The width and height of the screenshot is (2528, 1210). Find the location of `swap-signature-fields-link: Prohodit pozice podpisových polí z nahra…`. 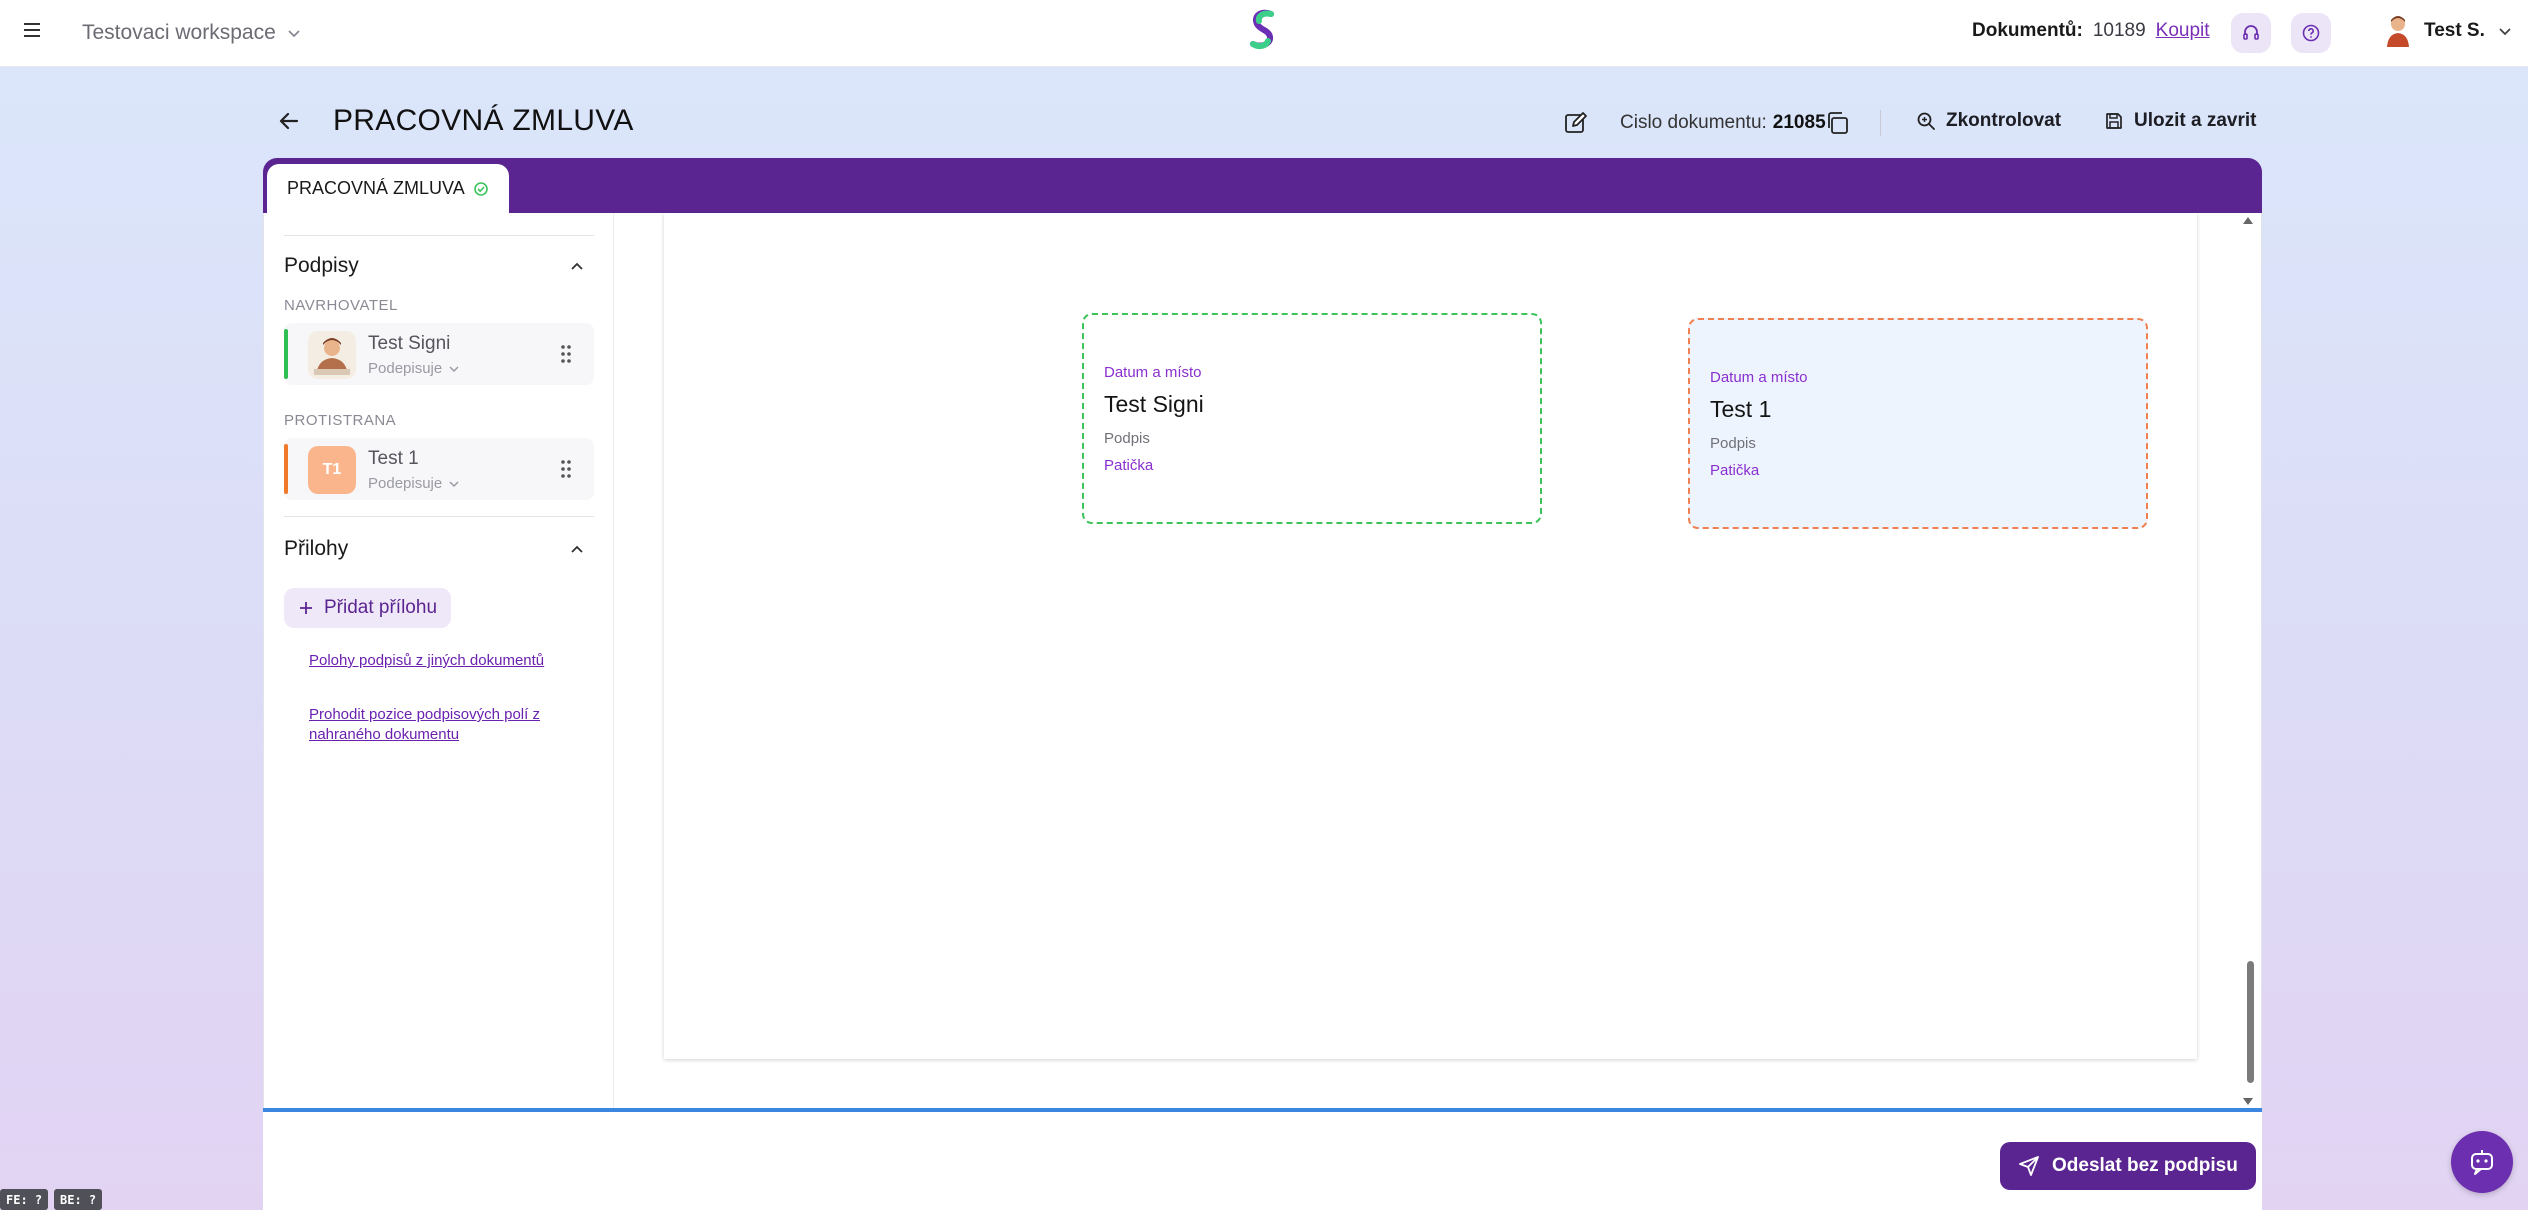

swap-signature-fields-link: Prohodit pozice podpisových polí z nahra… is located at coordinates (449, 725).